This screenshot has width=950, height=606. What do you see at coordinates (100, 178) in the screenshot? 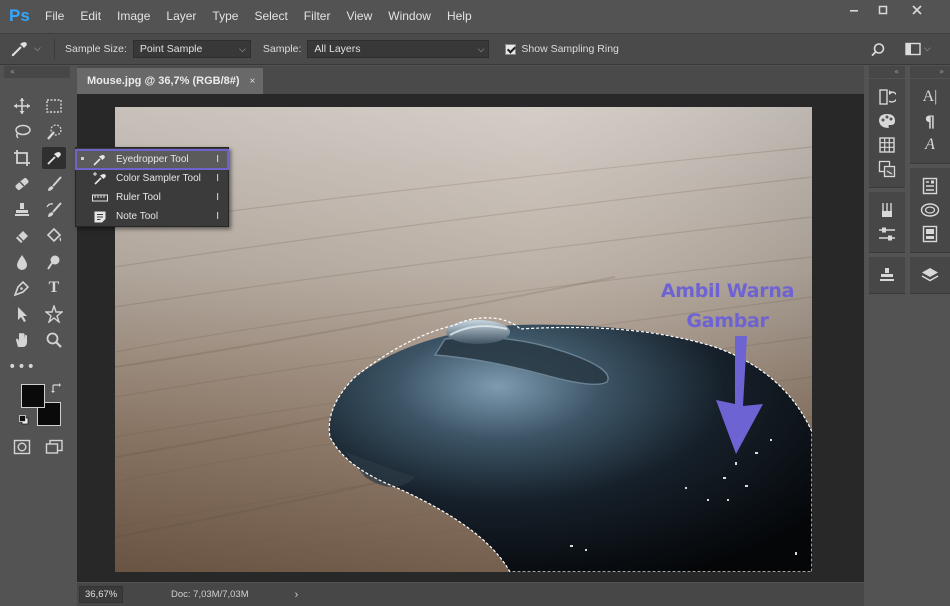
I see `color-sampler-icon` at bounding box center [100, 178].